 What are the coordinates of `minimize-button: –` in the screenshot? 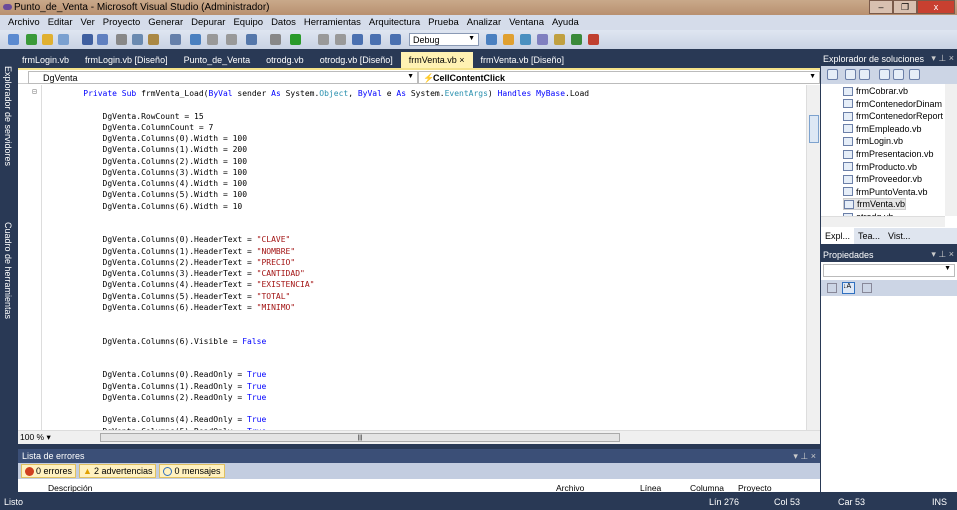 It's located at (881, 7).